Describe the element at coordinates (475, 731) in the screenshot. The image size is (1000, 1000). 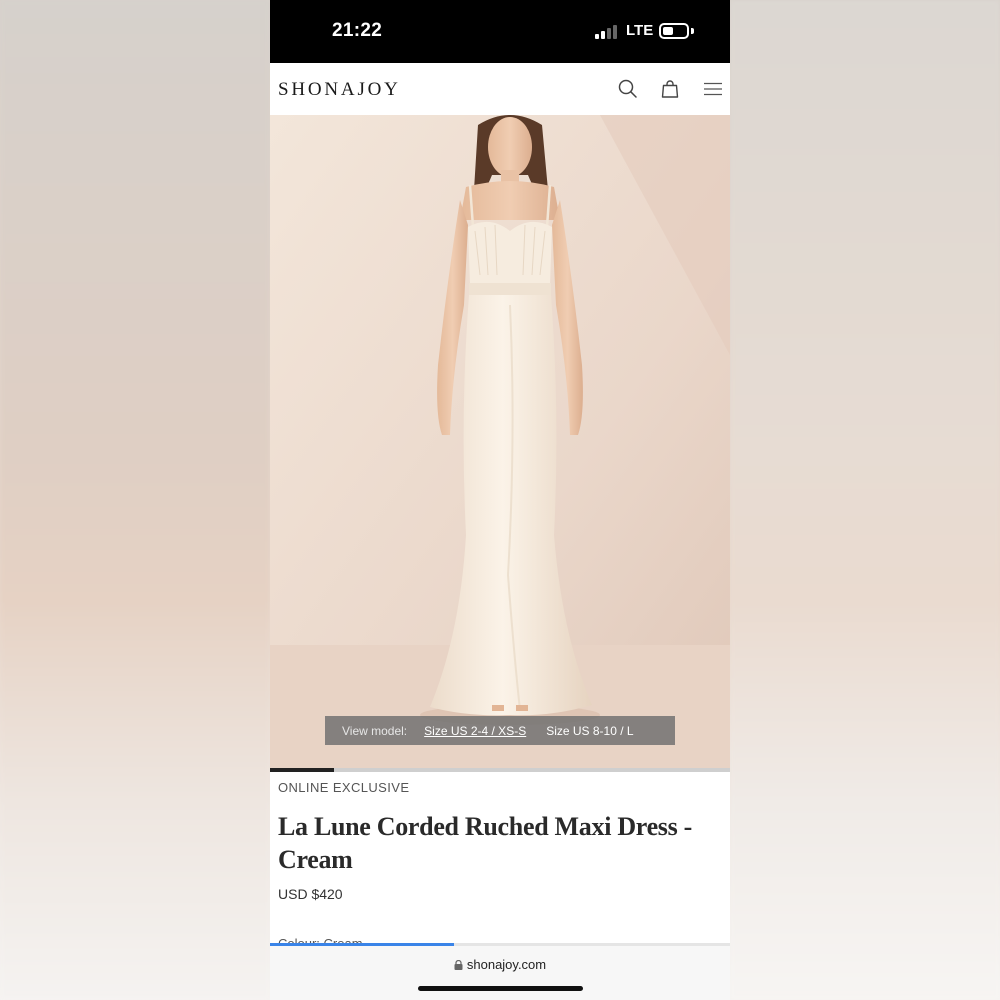
I see `model-size-option-xs-s: Size US 2-4 / XS-S` at that location.